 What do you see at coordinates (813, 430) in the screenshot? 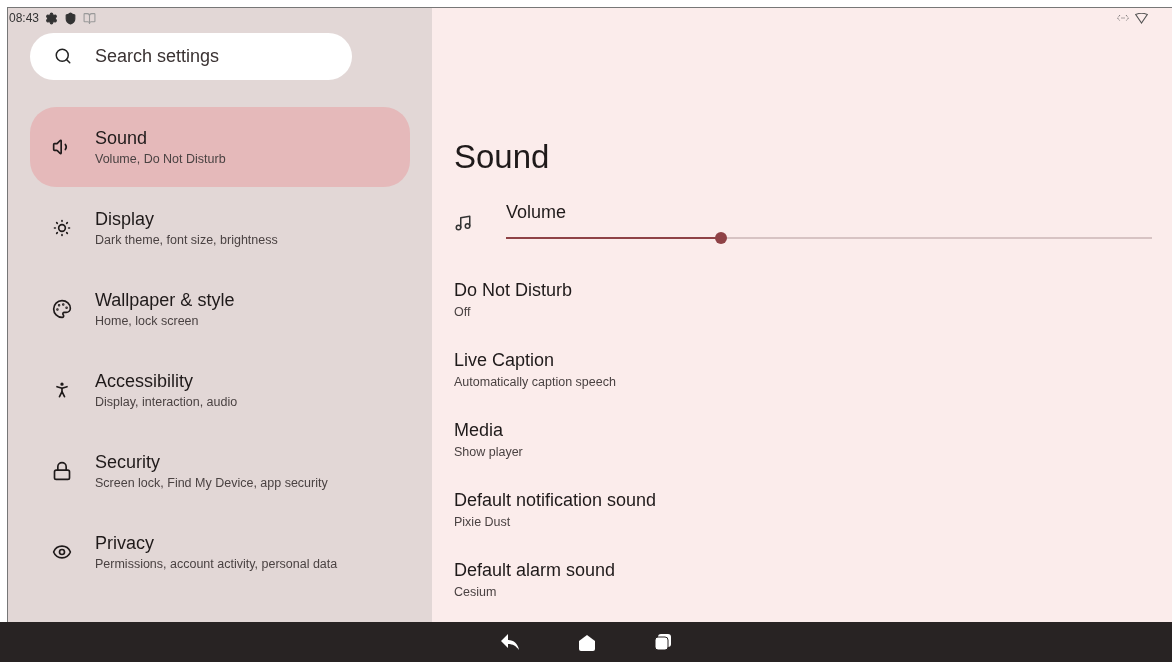
I see `setting-title: Media` at bounding box center [813, 430].